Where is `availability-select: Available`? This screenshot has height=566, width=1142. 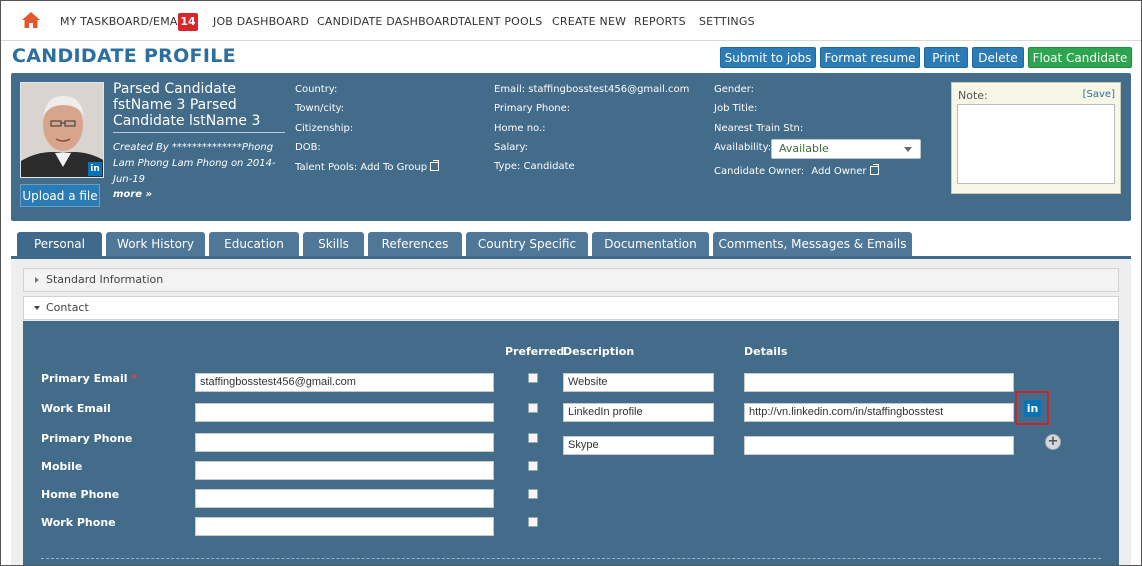 availability-select: Available is located at coordinates (846, 149).